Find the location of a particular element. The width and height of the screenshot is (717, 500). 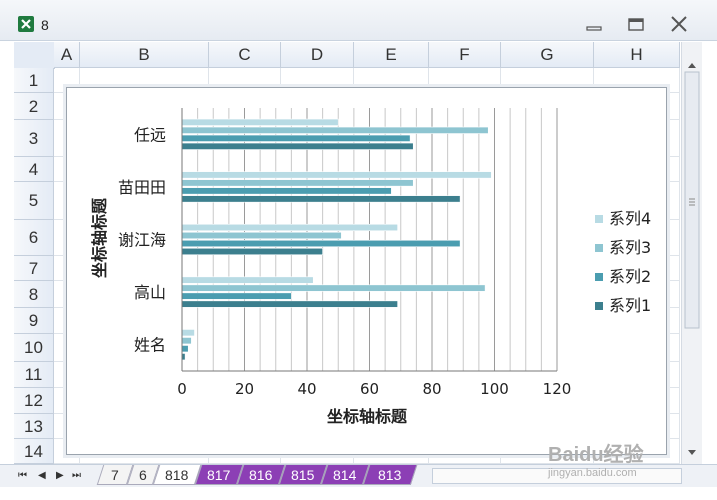

bar-系列3-高山 is located at coordinates (333, 288).